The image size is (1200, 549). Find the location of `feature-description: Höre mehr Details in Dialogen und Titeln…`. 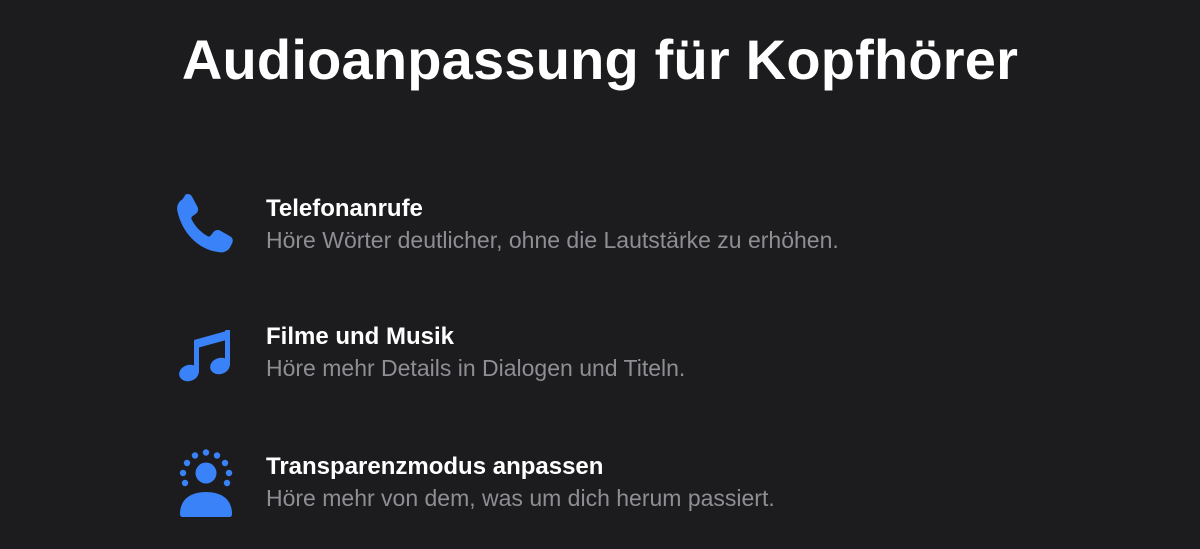

feature-description: Höre mehr Details in Dialogen und Titeln… is located at coordinates (476, 368).